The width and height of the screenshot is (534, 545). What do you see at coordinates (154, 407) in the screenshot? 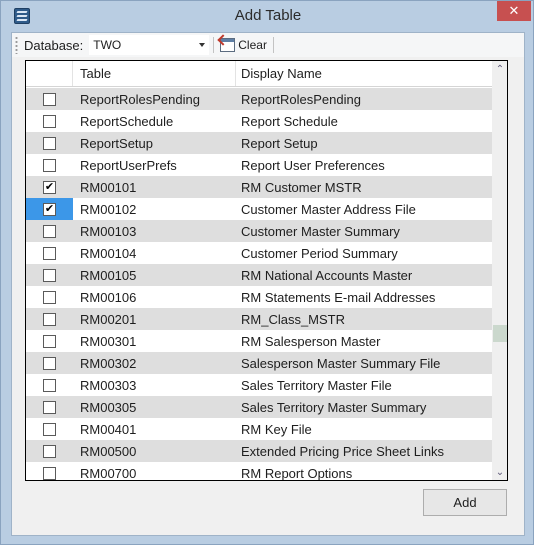
I see `table-name-cell: RM00305` at bounding box center [154, 407].